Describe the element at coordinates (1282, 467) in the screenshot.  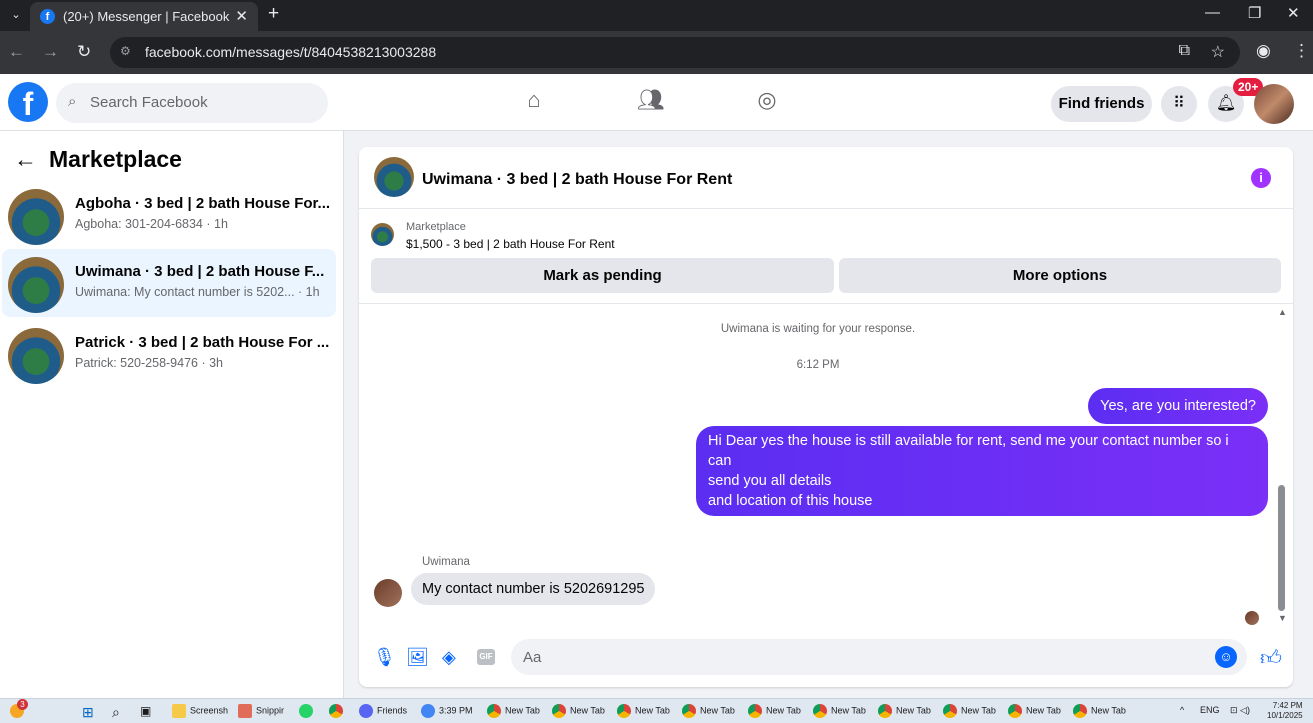
I see `message-scrollbar: ▲ ▼` at that location.